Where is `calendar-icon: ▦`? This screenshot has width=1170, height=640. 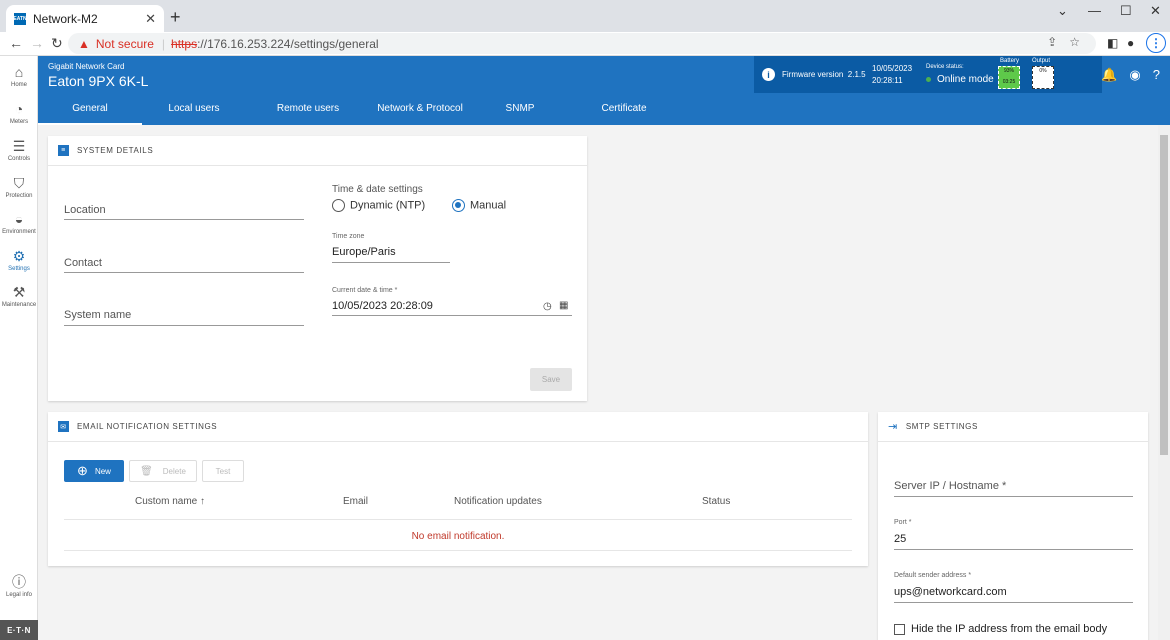
calendar-icon: ▦ is located at coordinates (563, 305).